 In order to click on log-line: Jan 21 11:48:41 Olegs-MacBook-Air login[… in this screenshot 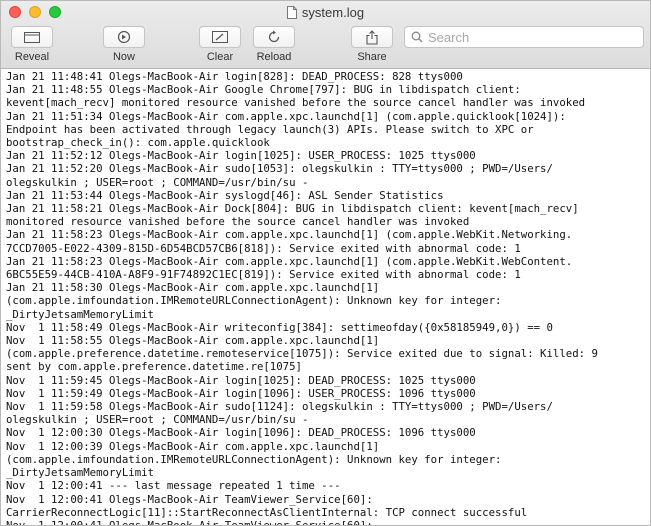, I will do `click(234, 76)`.